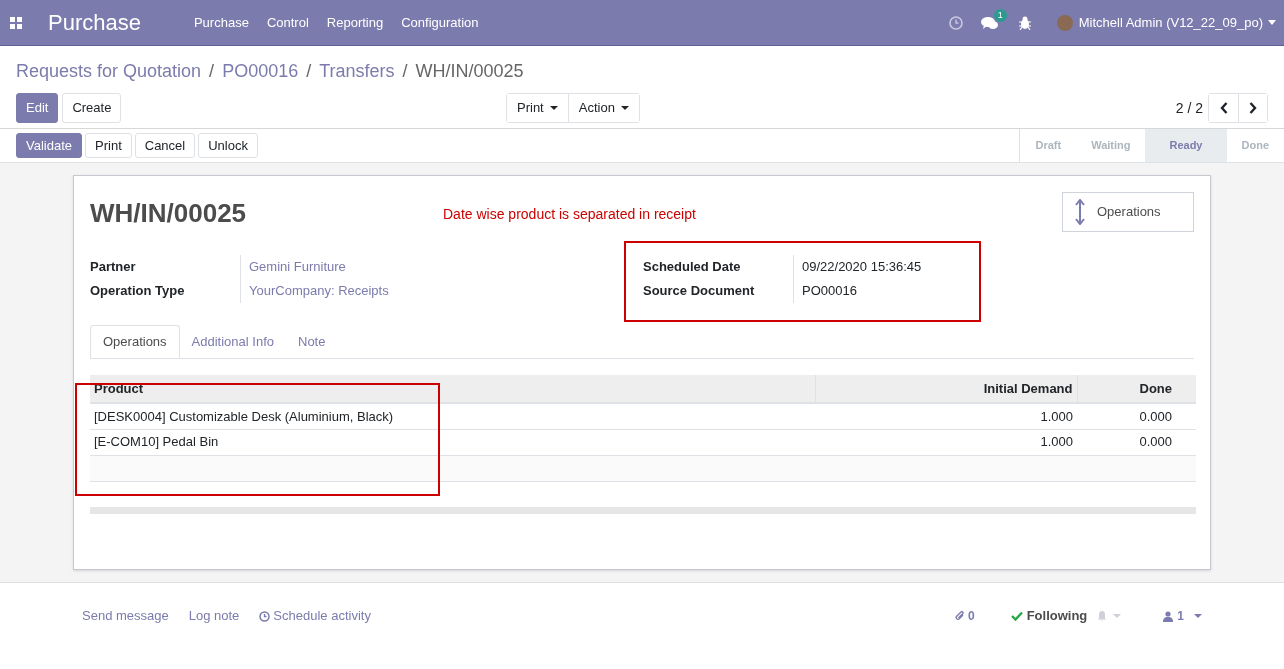 Image resolution: width=1284 pixels, height=669 pixels. What do you see at coordinates (169, 213) in the screenshot?
I see `record-title: WH/IN/00025` at bounding box center [169, 213].